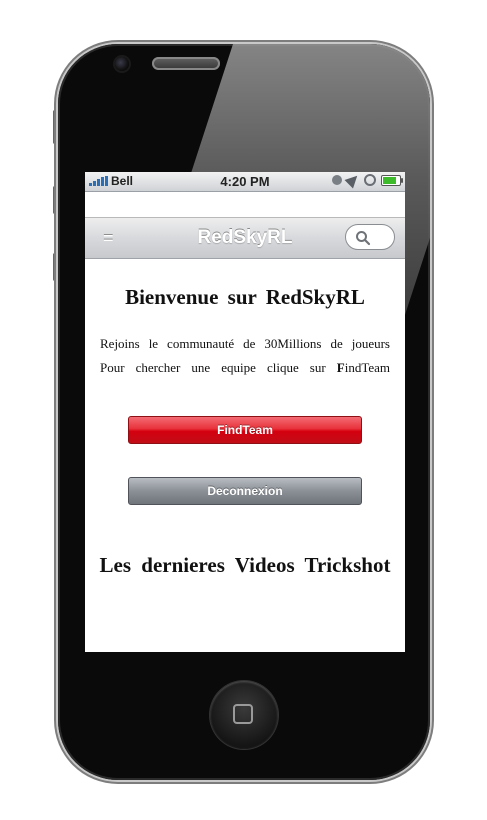 This screenshot has height=820, width=487. I want to click on front-camera, so click(122, 64).